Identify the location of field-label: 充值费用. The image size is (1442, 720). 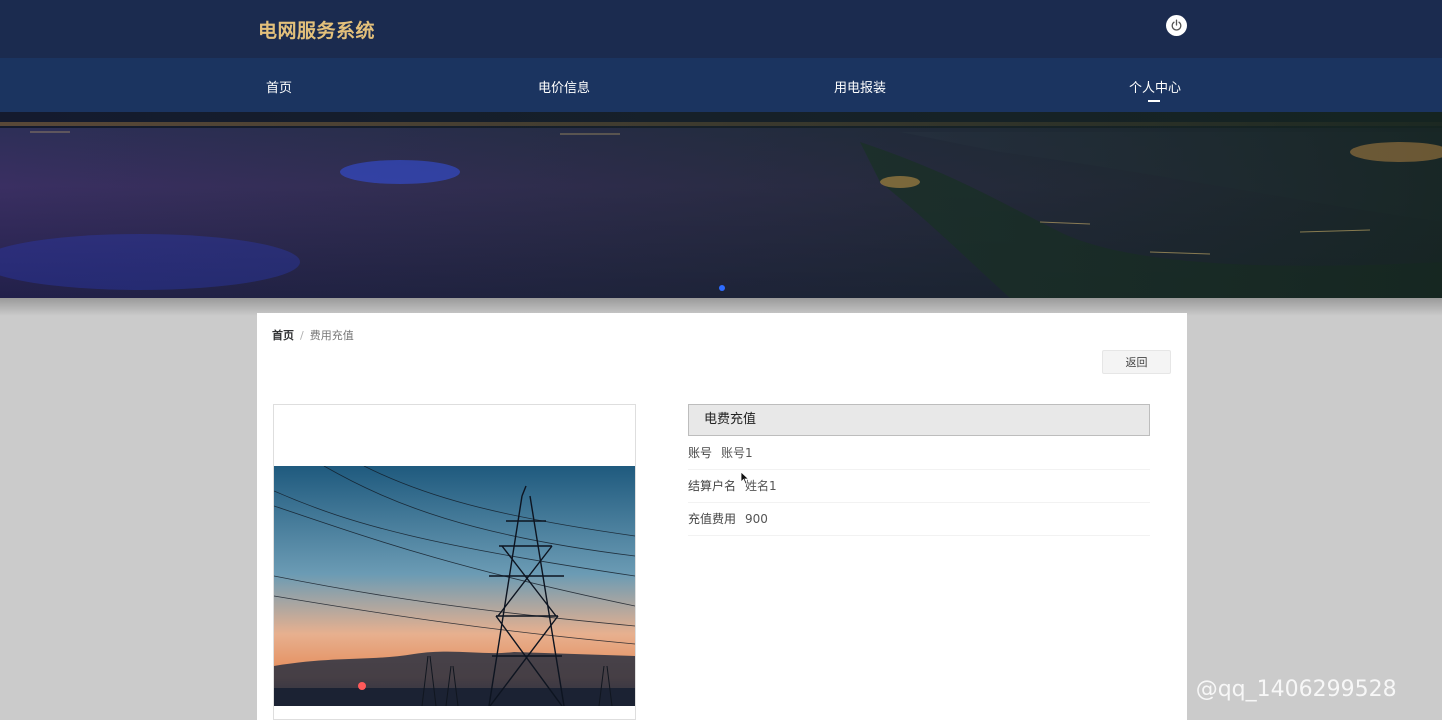
(712, 519).